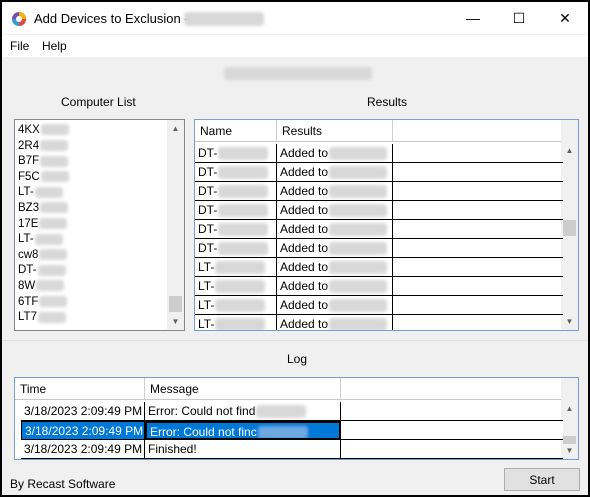 This screenshot has height=497, width=590. What do you see at coordinates (203, 432) in the screenshot?
I see `message-text: Error: Could not finc` at bounding box center [203, 432].